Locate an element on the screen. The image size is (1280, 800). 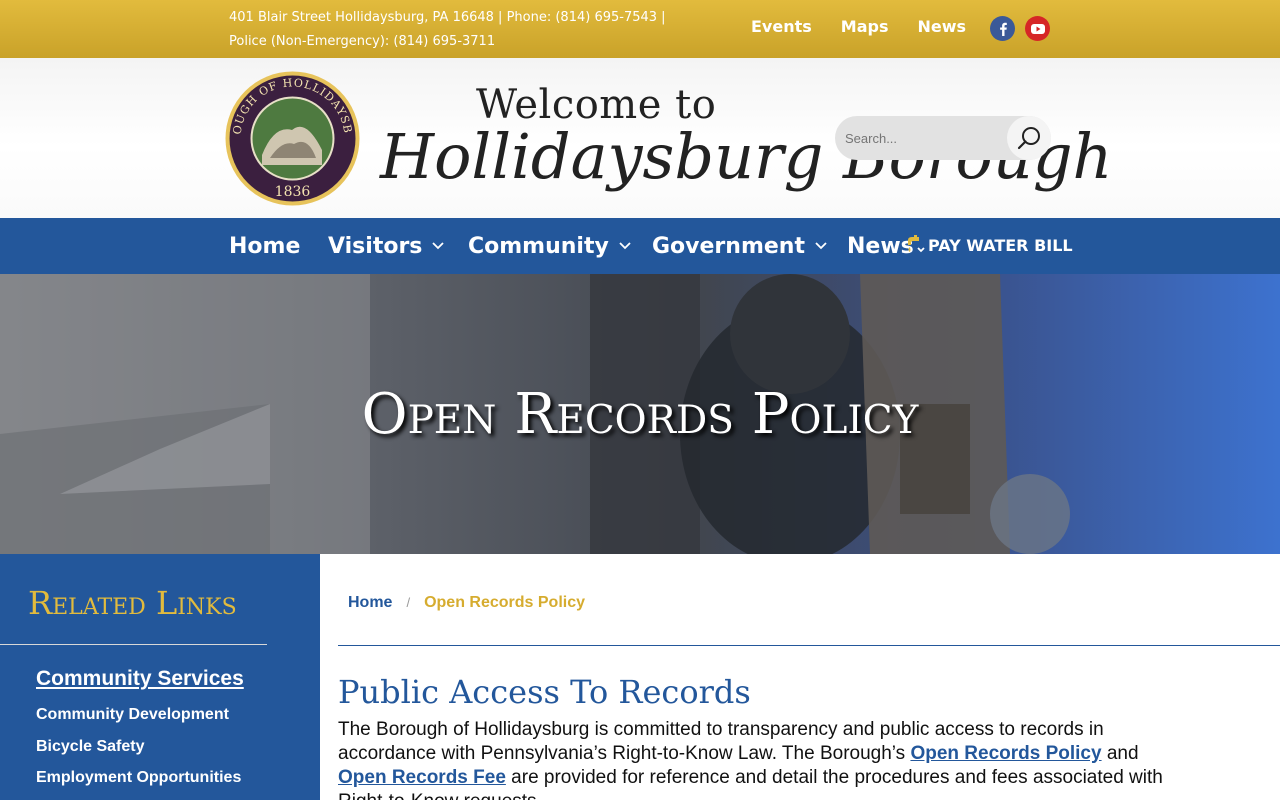
open-records-policy-link: Open Records Policy is located at coordinates (1005, 753).